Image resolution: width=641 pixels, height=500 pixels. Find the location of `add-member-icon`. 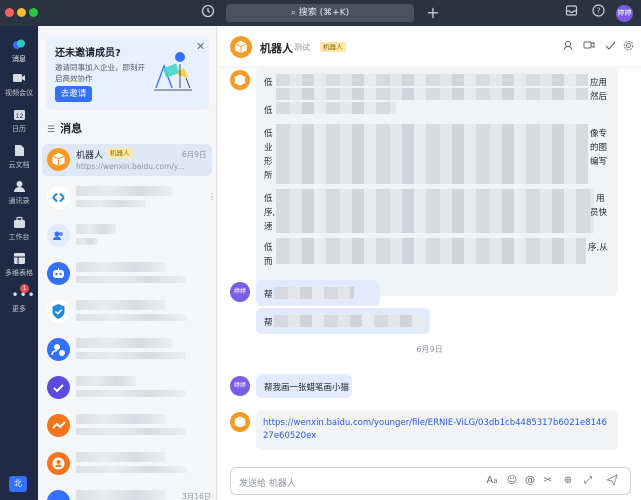

add-member-icon is located at coordinates (568, 47).